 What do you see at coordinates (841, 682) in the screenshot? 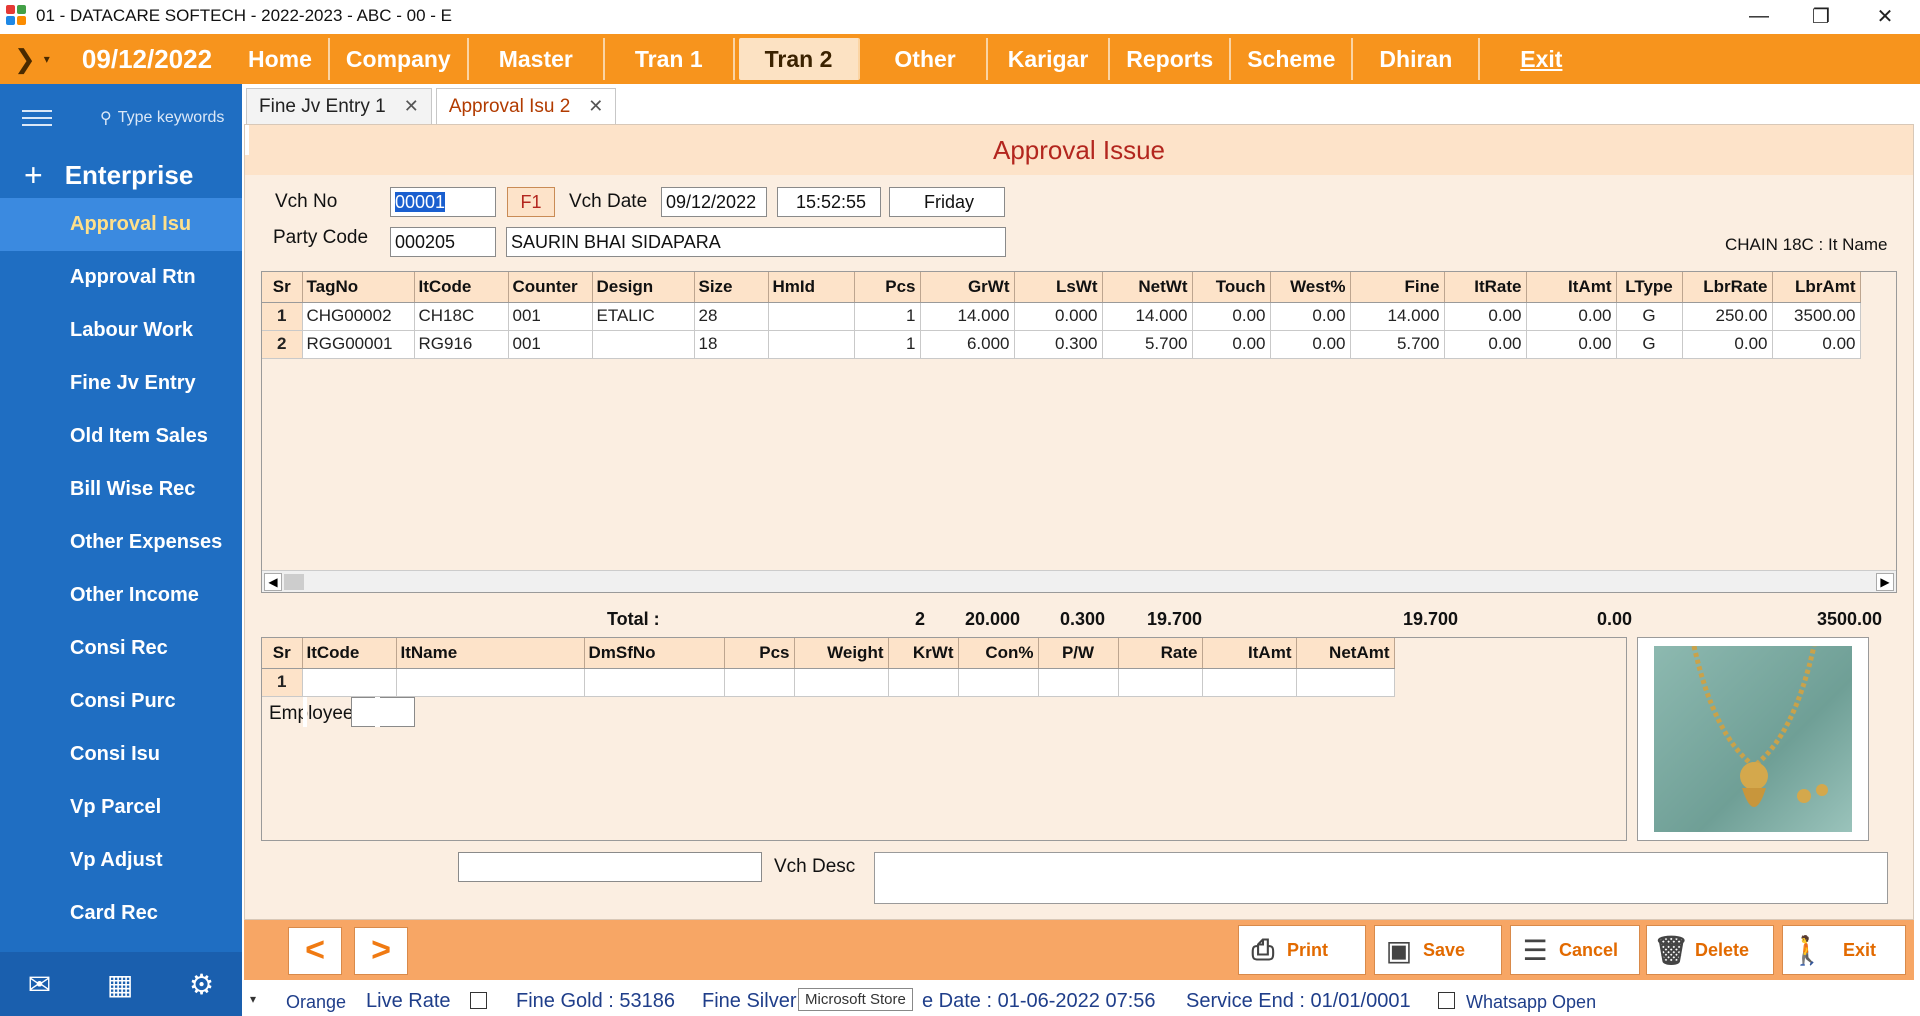
I see `cell-weight` at bounding box center [841, 682].